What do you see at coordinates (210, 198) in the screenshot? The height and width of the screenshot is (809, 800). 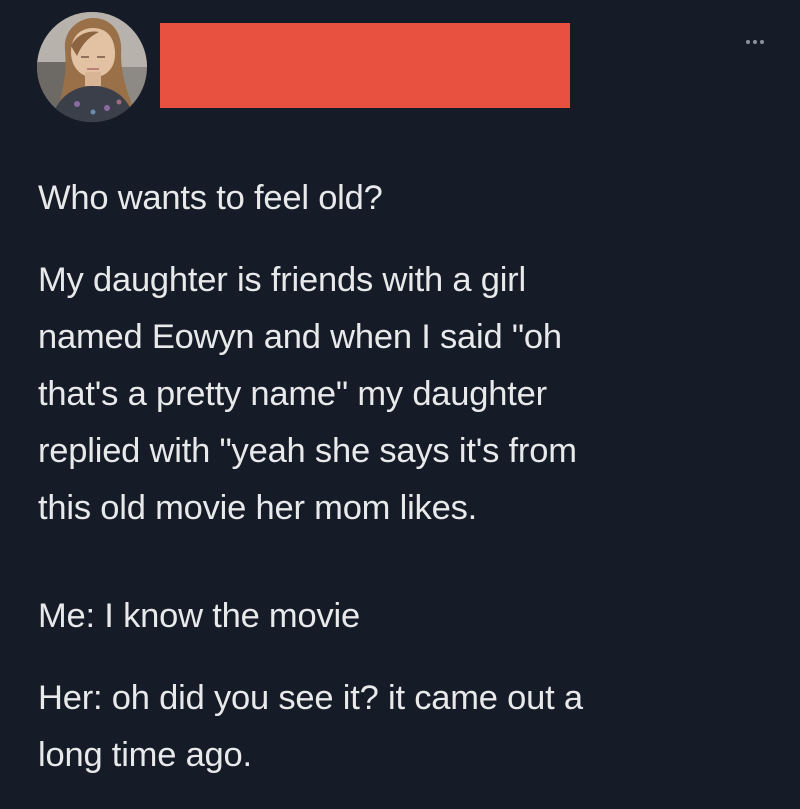 I see `tweet-paragraph: Who wants to feel old?` at bounding box center [210, 198].